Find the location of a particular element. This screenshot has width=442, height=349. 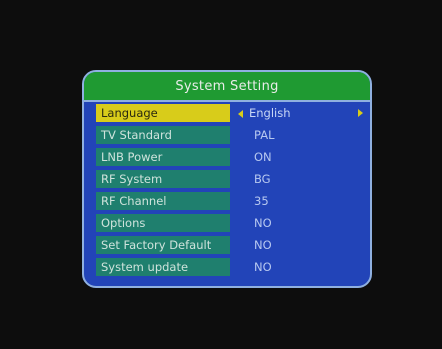

setting-label: TV Standard is located at coordinates (163, 135).